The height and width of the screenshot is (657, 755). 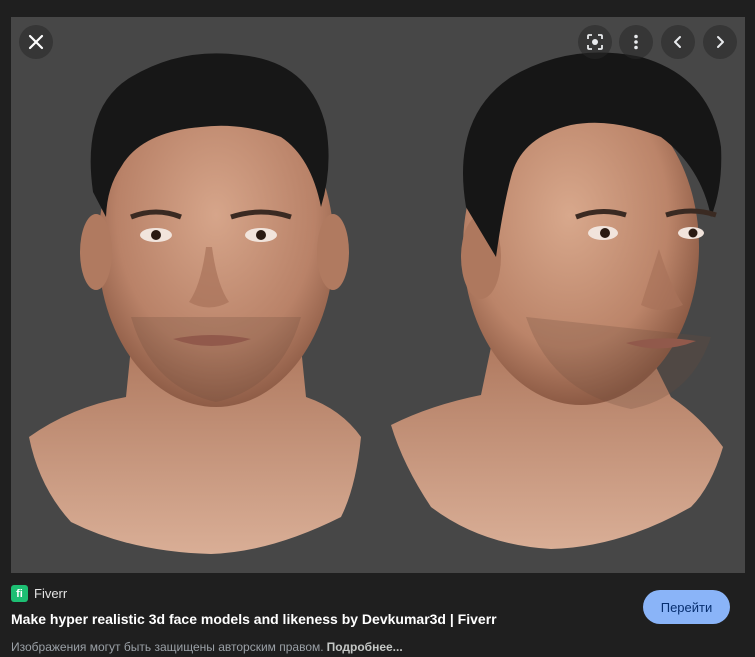 I want to click on fiverr-logo-icon: fi, so click(x=19, y=593).